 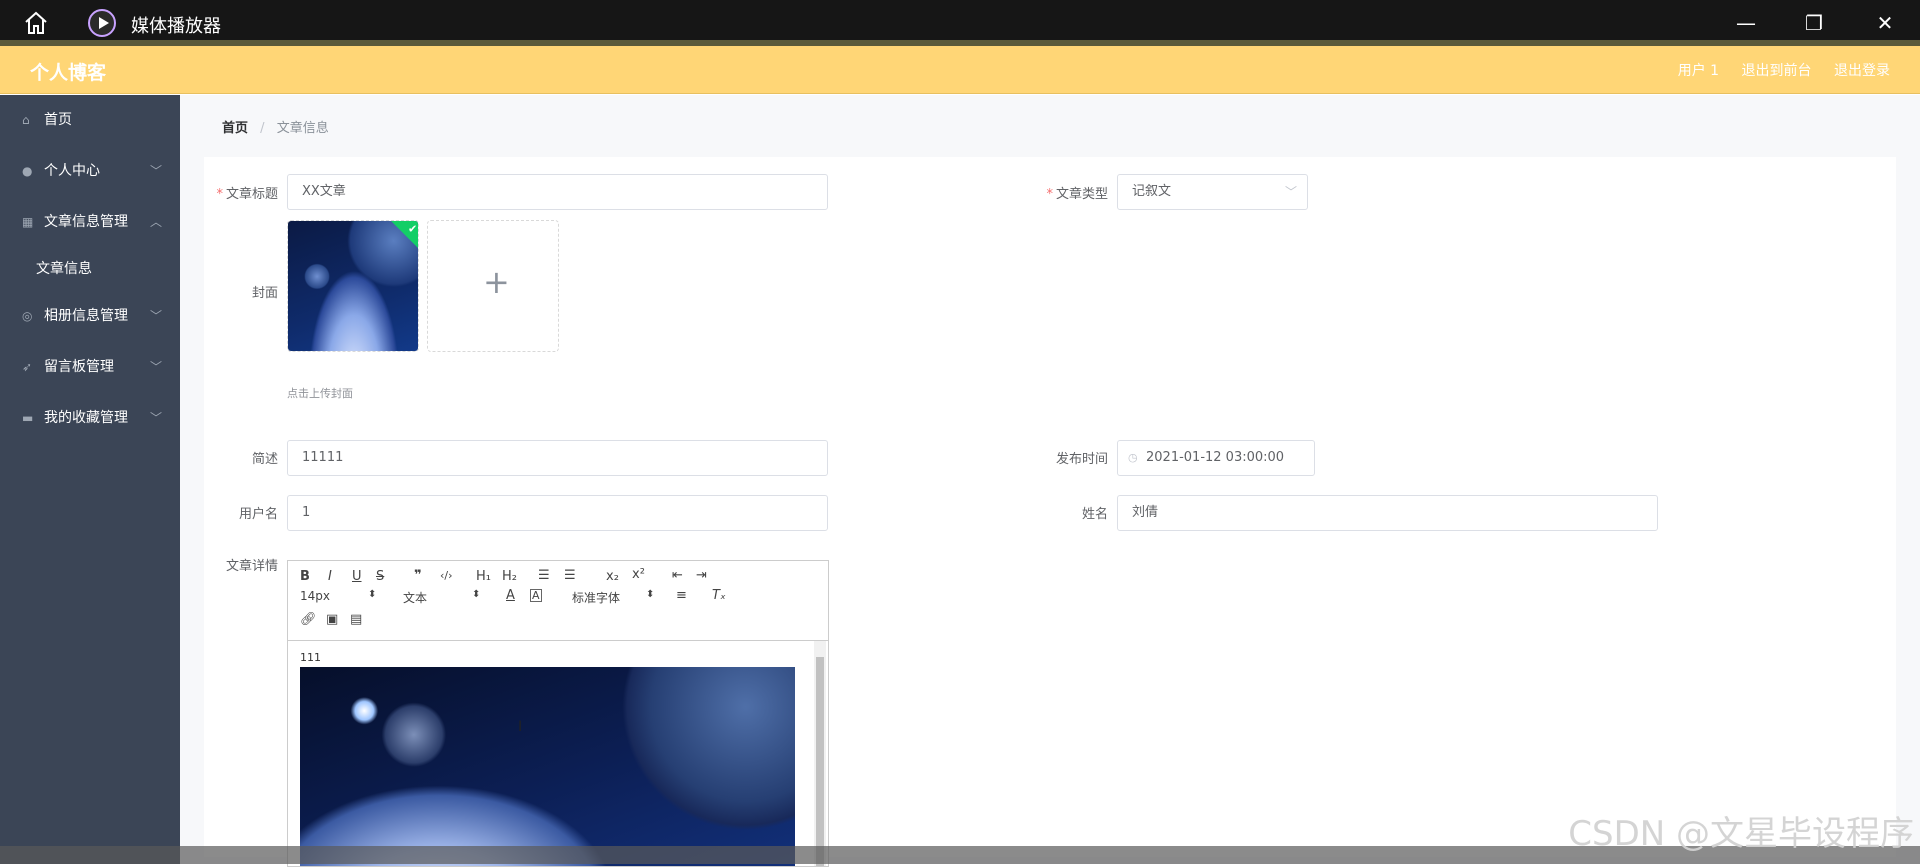 What do you see at coordinates (302, 128) in the screenshot?
I see `breadcrumb-current: 文章信息` at bounding box center [302, 128].